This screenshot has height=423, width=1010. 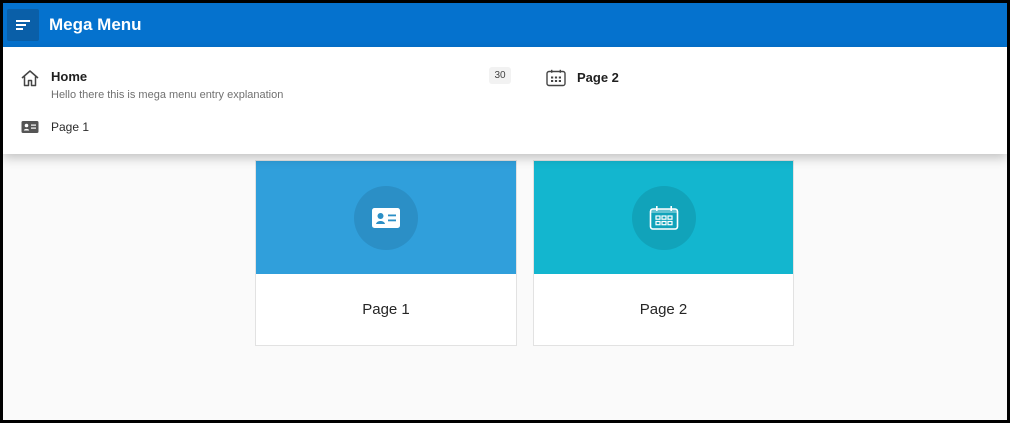 I want to click on card-title: Page 1, so click(x=386, y=309).